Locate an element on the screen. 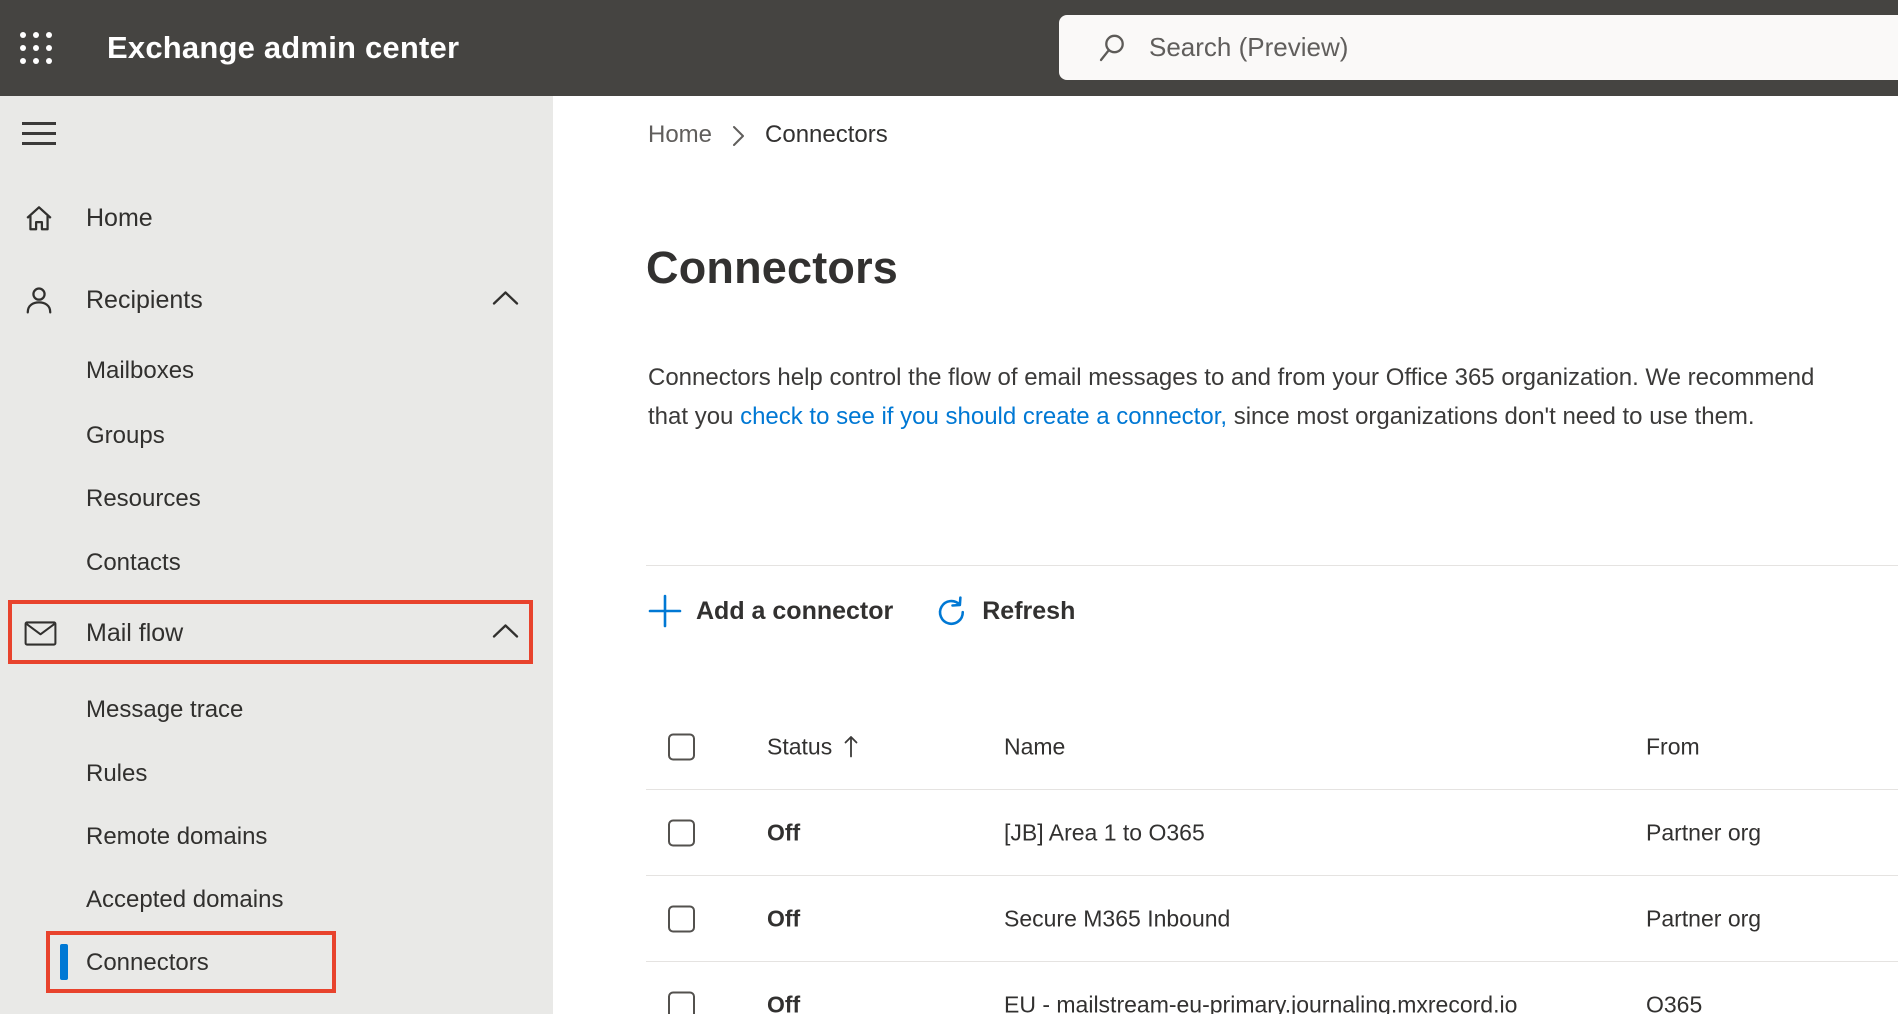 Image resolution: width=1898 pixels, height=1014 pixels. refresh-label: Refresh is located at coordinates (1029, 610).